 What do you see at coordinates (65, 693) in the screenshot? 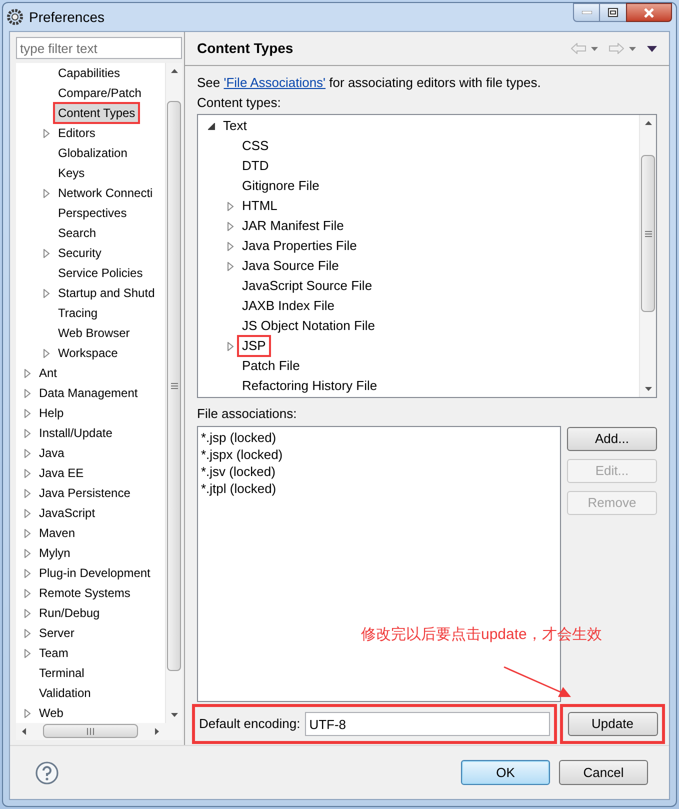
I see `tree-item: Validation` at bounding box center [65, 693].